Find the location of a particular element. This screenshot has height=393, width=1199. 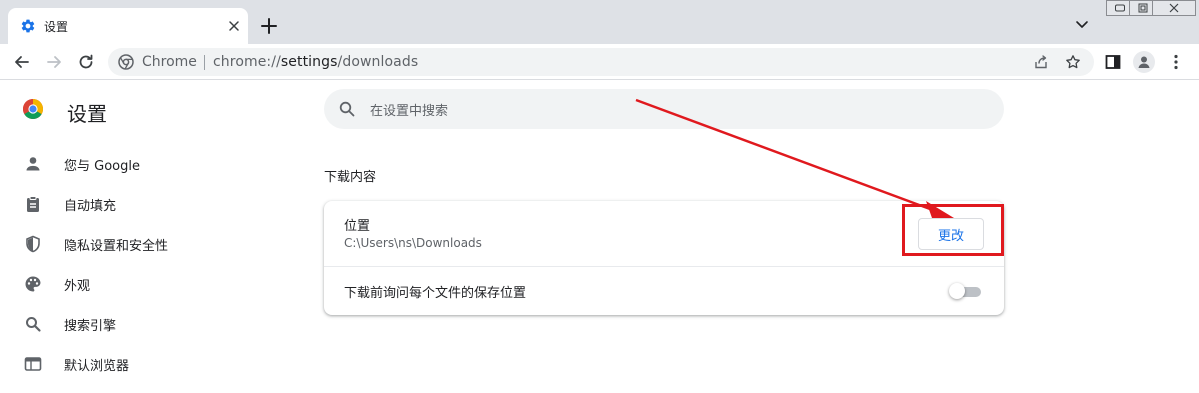

sidebar-item-appearance: 外观 is located at coordinates (140, 284).